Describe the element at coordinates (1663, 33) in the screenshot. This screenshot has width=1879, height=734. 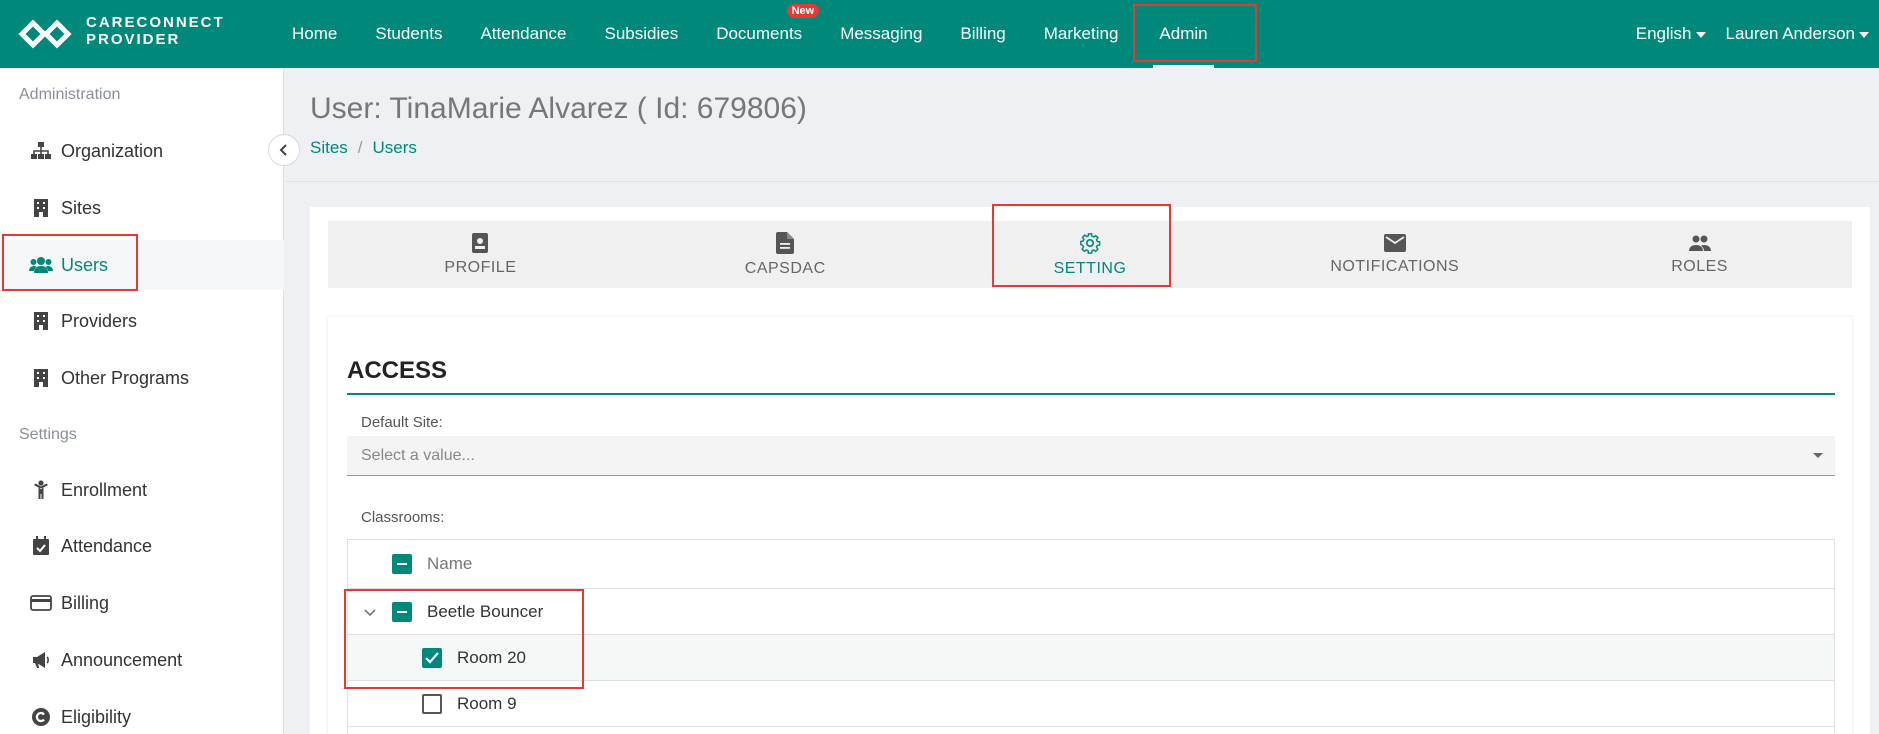
I see `language-label: English` at that location.